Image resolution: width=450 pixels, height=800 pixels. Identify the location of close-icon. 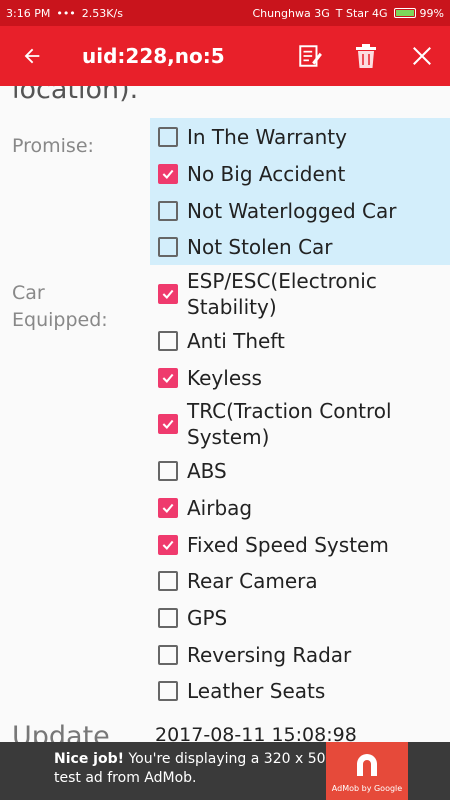
(422, 56).